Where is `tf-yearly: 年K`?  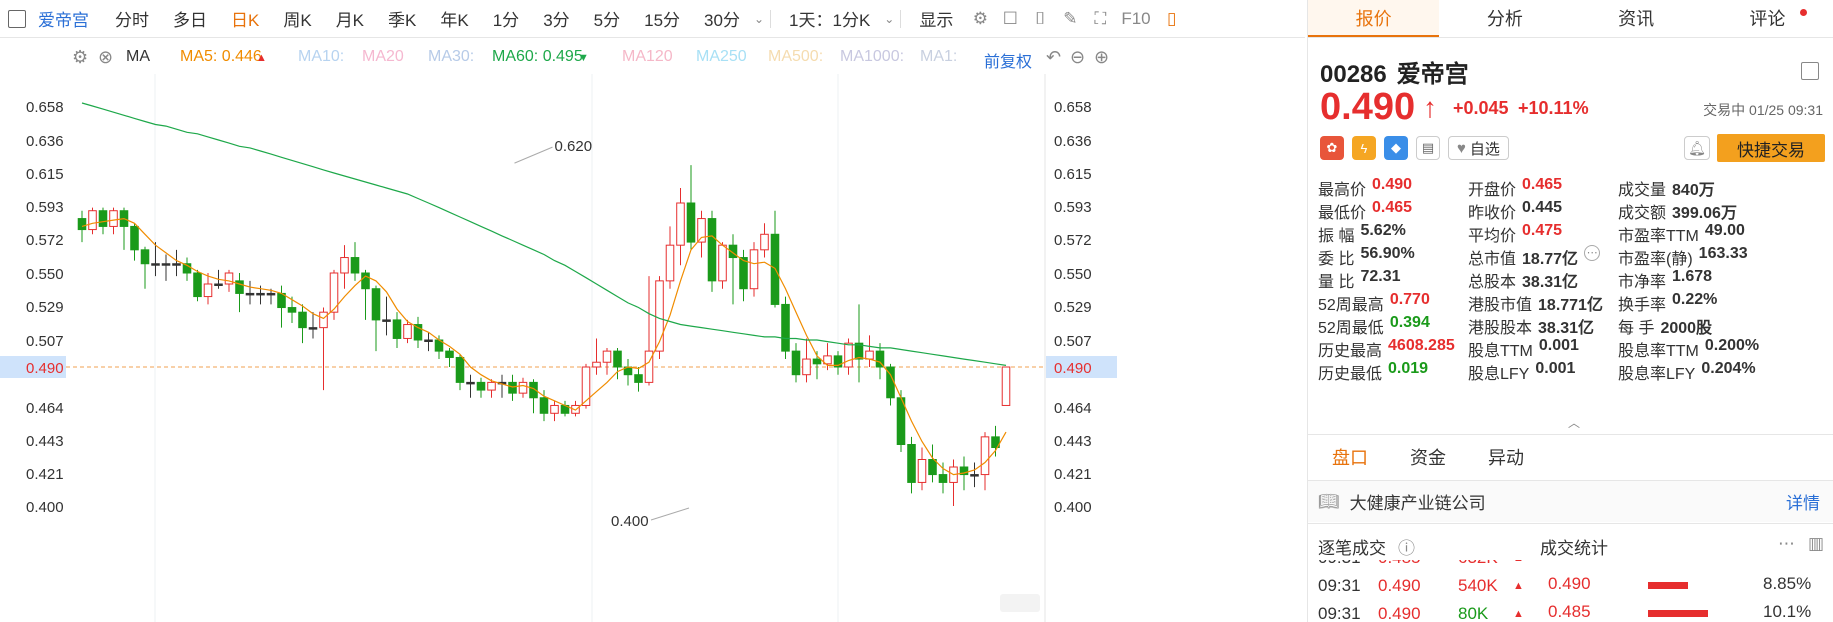
tf-yearly: 年K is located at coordinates (454, 18).